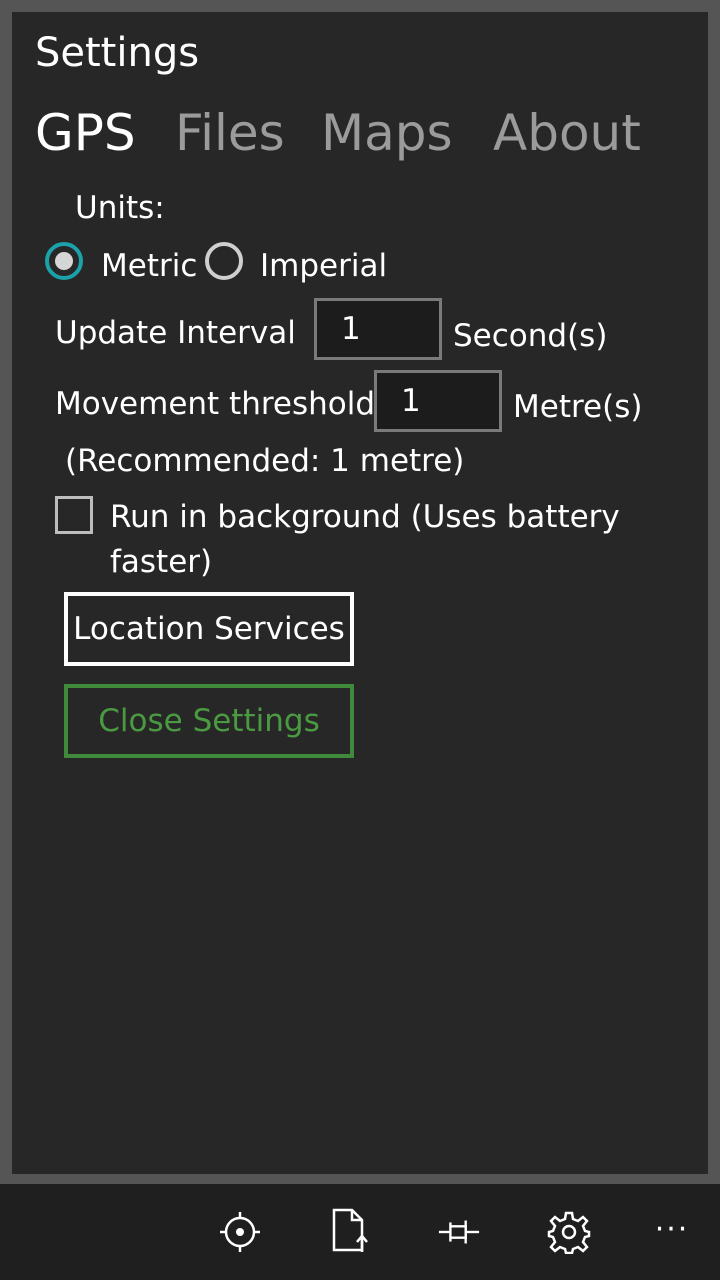 The height and width of the screenshot is (1280, 720). What do you see at coordinates (215, 404) in the screenshot?
I see `movement-threshold-label: Movement threshold` at bounding box center [215, 404].